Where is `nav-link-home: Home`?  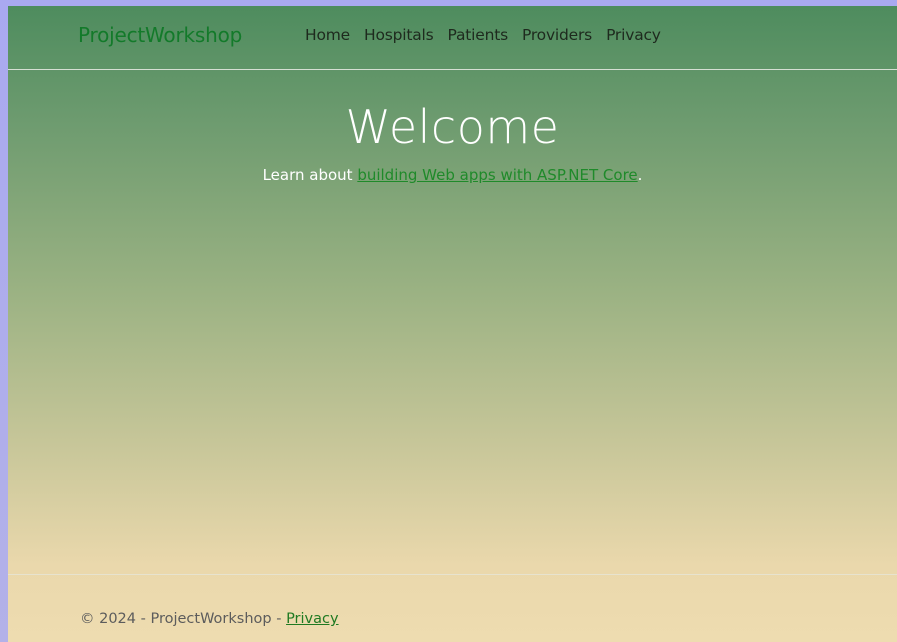 nav-link-home: Home is located at coordinates (327, 35).